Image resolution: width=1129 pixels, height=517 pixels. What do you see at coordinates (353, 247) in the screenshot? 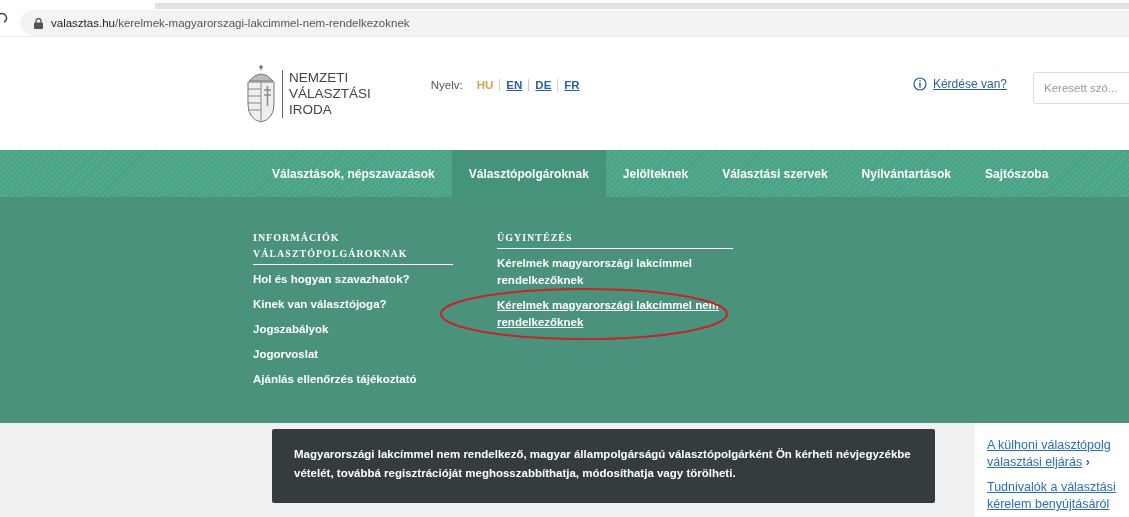
I see `menu-heading: INFORMÁCIÓK VÁLASZTÓPOLGÁROKNAK` at bounding box center [353, 247].